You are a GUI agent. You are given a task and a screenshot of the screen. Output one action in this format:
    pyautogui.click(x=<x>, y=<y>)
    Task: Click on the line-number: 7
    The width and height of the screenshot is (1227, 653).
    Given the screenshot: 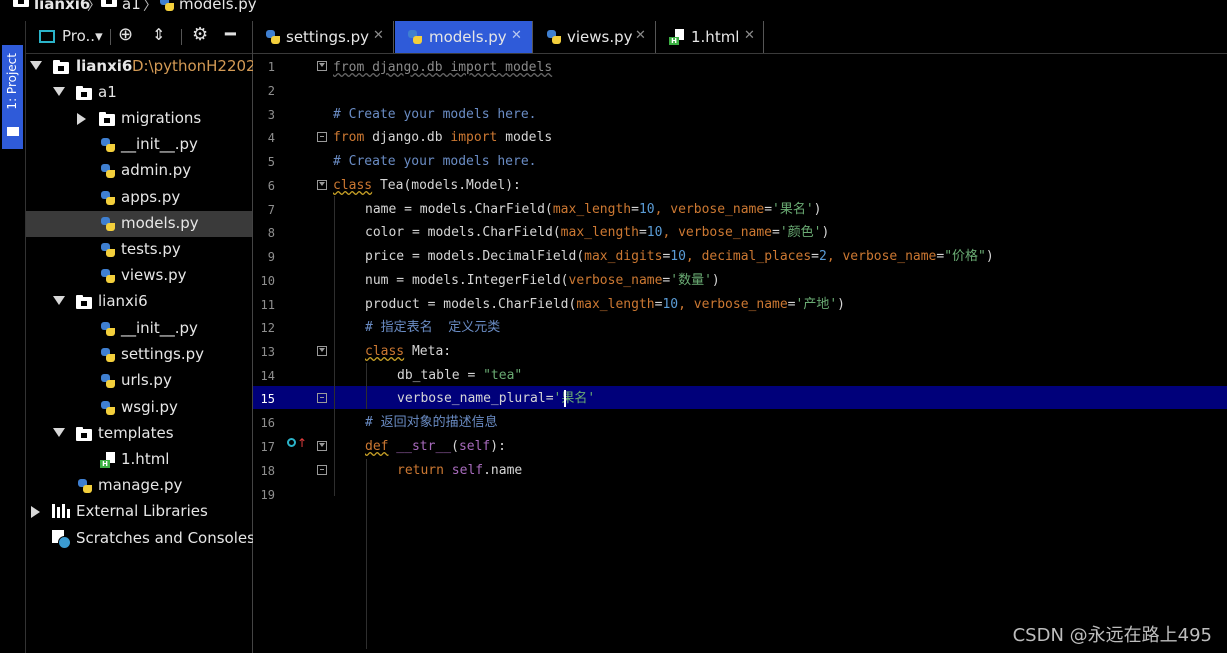 What is the action you would take?
    pyautogui.click(x=271, y=210)
    